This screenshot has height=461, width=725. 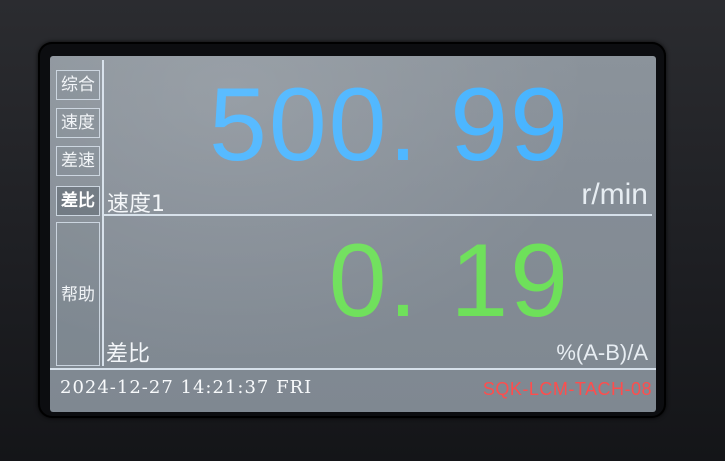 What do you see at coordinates (128, 354) in the screenshot?
I see `ratio-label: 差比` at bounding box center [128, 354].